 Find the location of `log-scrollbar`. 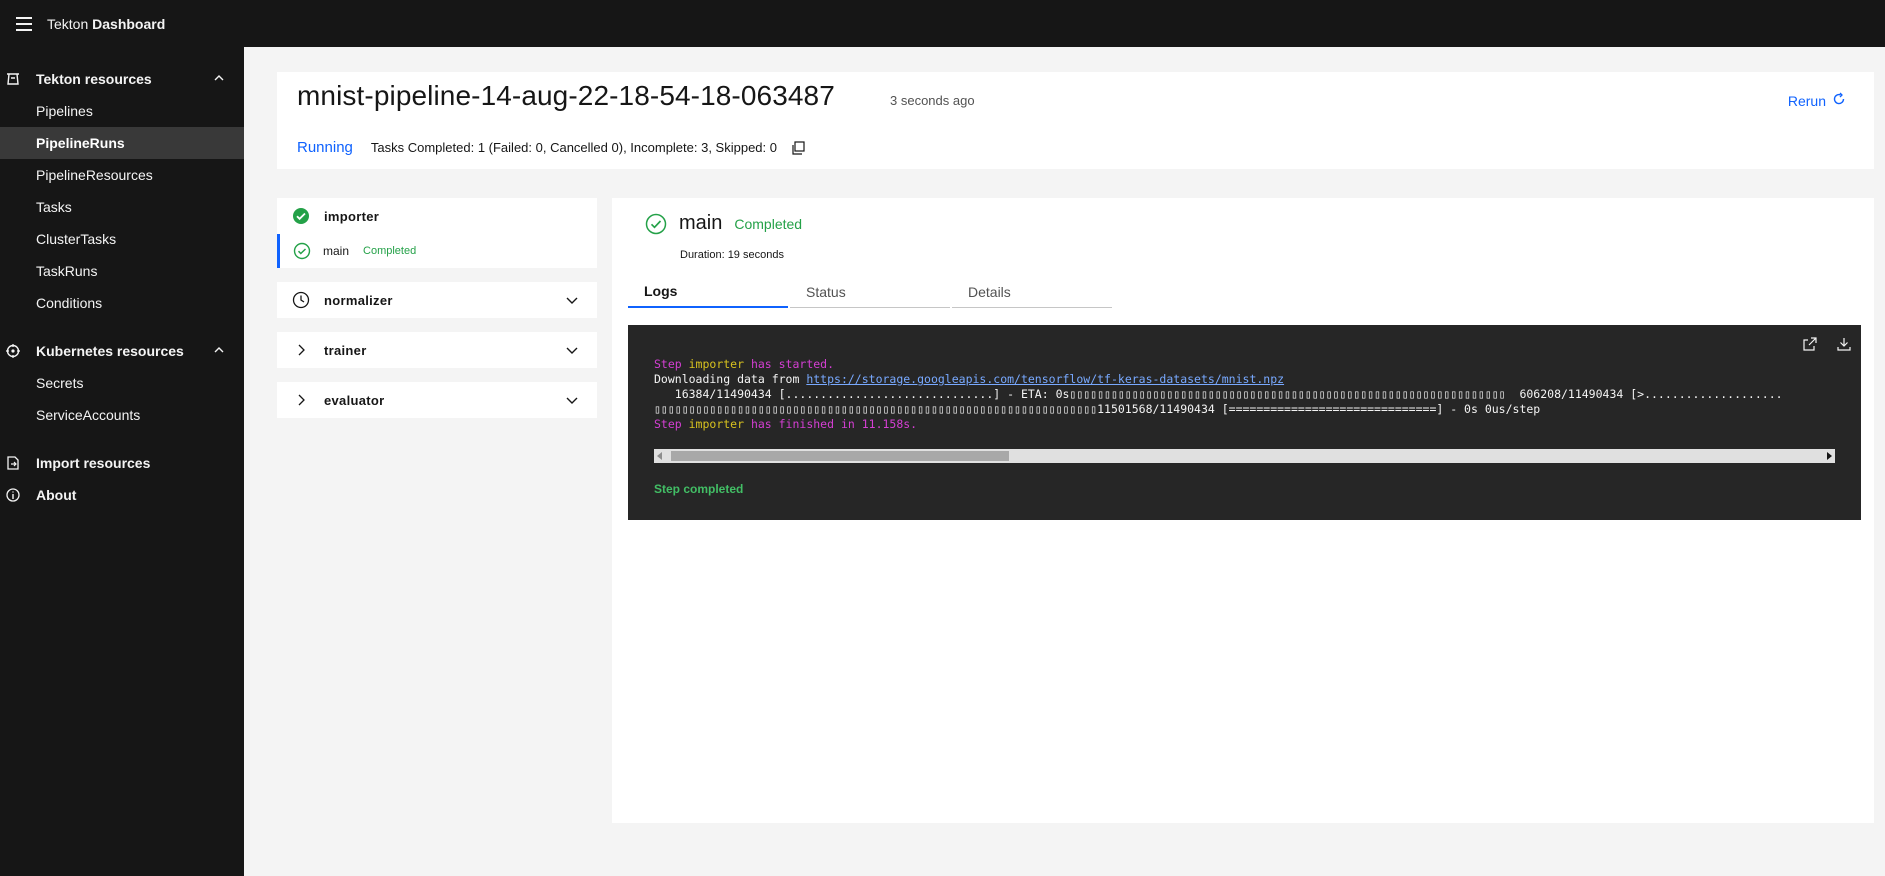

log-scrollbar is located at coordinates (1244, 456).